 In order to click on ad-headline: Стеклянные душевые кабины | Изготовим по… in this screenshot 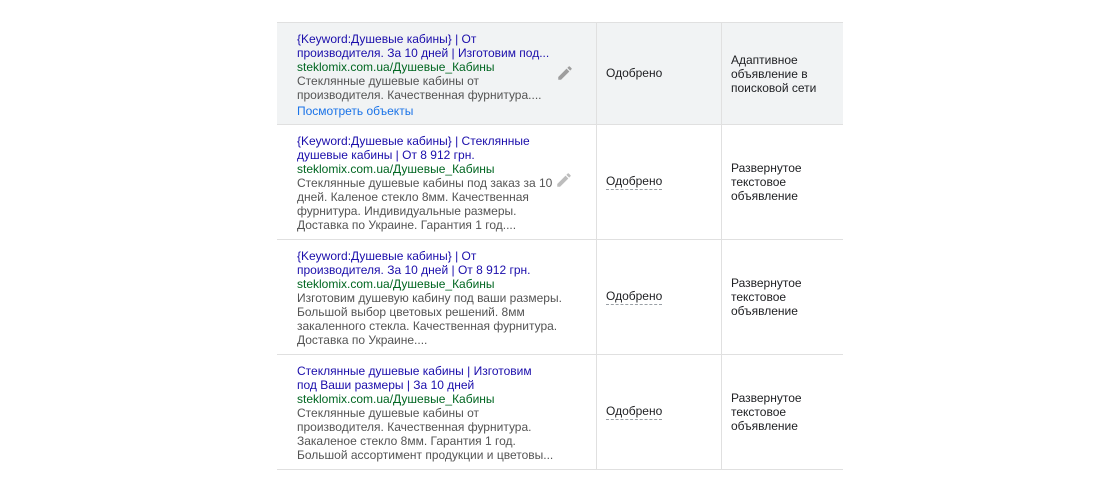, I will do `click(419, 378)`.